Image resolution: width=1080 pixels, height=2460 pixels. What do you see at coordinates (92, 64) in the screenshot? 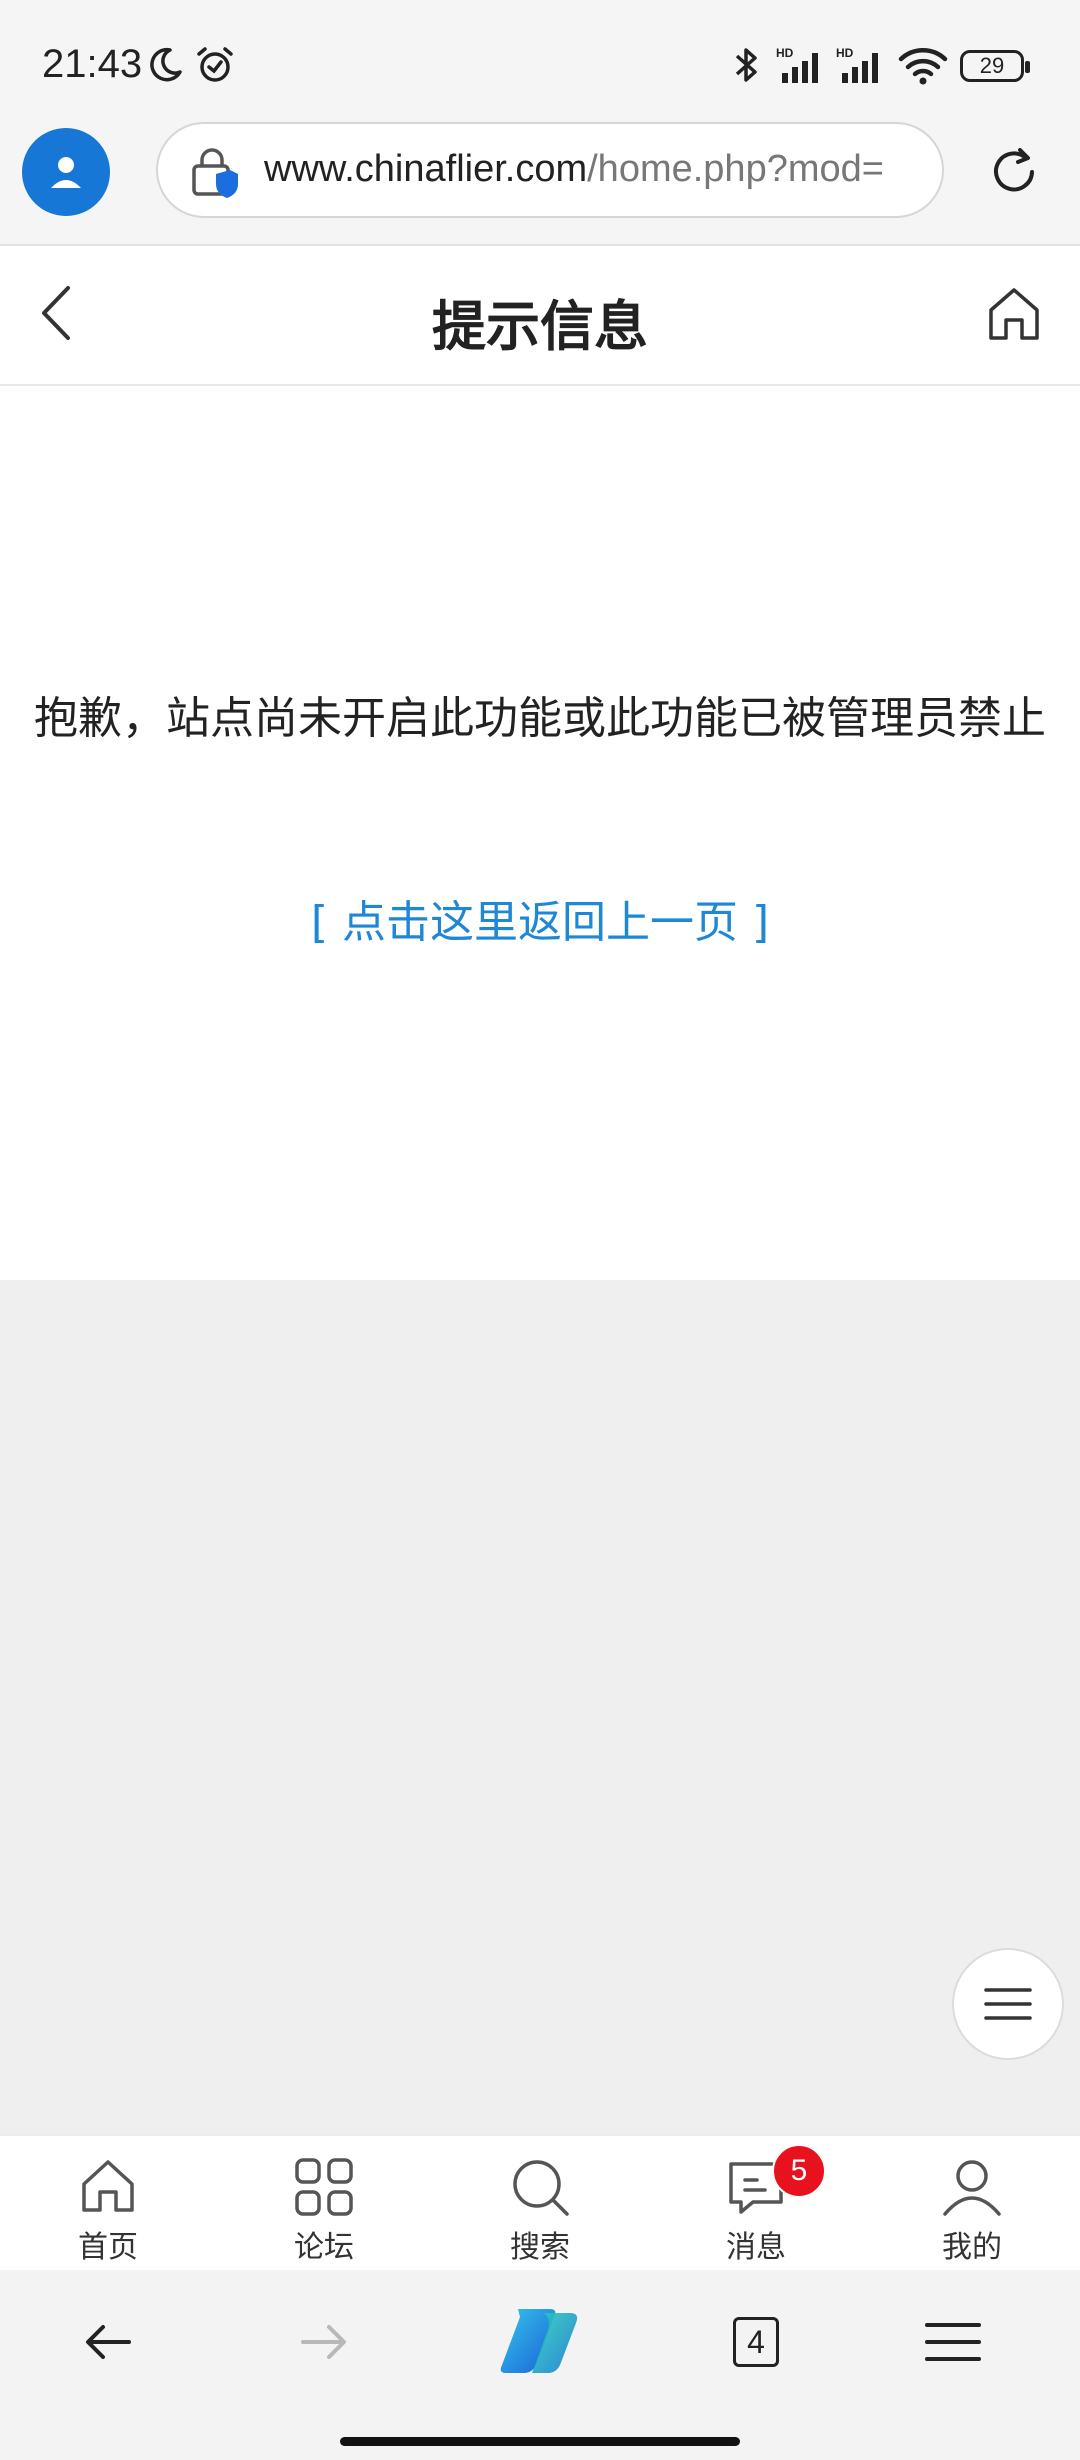
I see `status-time: 21:43` at bounding box center [92, 64].